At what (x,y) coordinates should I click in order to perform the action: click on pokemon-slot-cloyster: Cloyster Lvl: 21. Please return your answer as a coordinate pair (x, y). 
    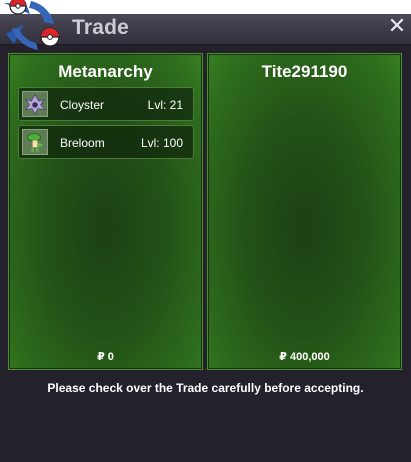
    Looking at the image, I should click on (106, 104).